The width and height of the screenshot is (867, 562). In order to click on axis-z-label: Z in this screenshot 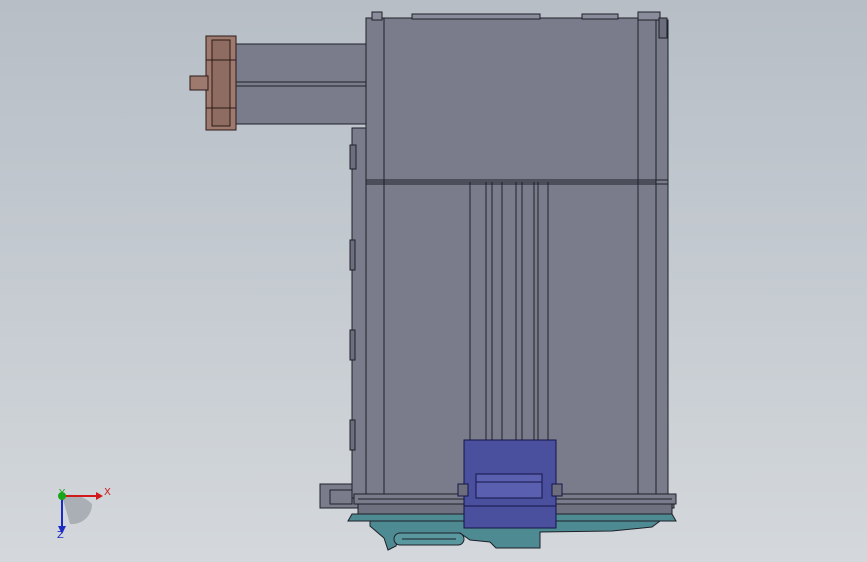, I will do `click(60, 535)`.